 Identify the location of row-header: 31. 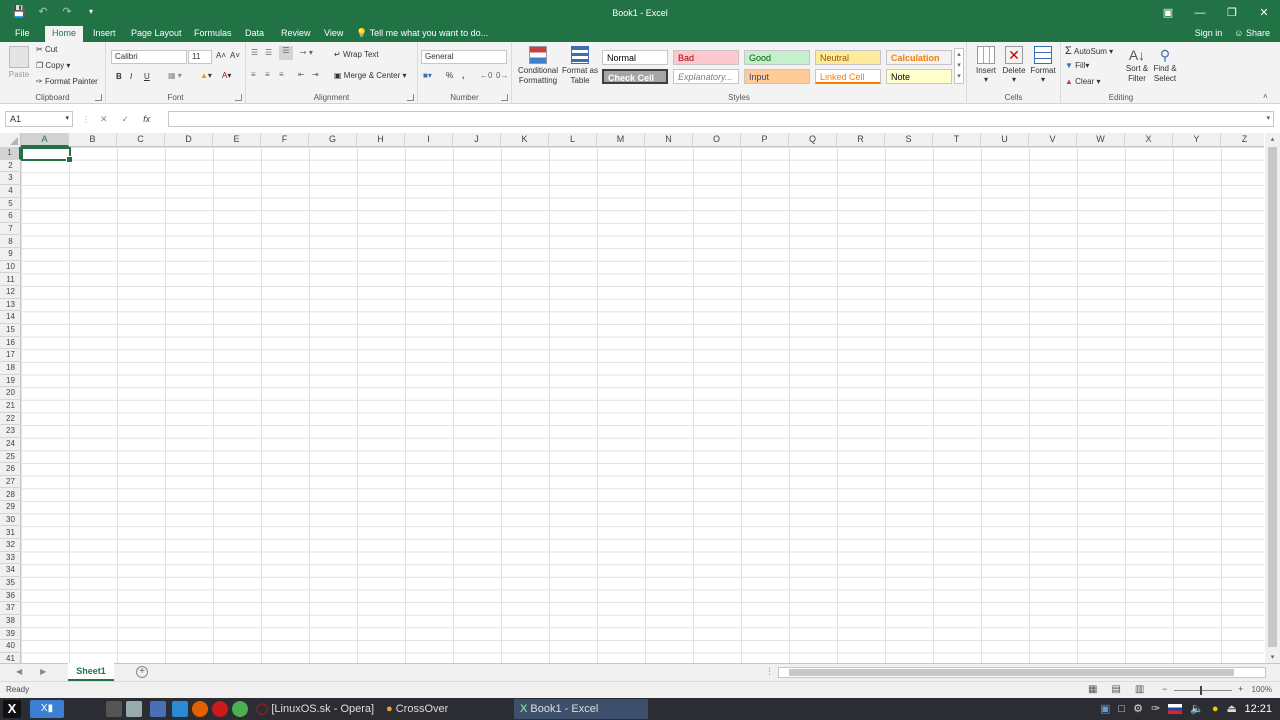
(10, 533).